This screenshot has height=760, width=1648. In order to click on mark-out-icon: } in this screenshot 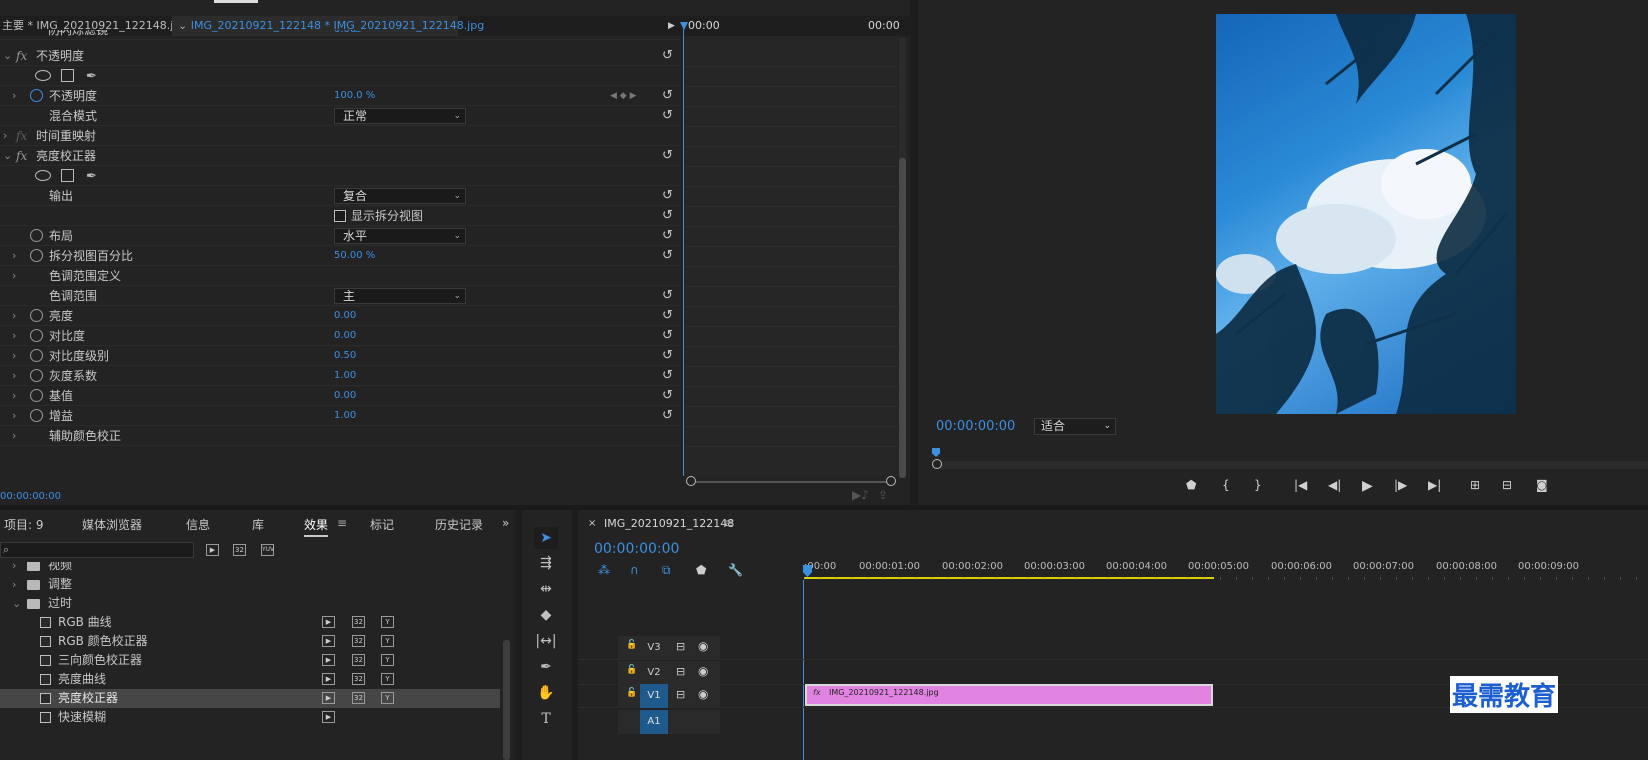, I will do `click(1258, 485)`.